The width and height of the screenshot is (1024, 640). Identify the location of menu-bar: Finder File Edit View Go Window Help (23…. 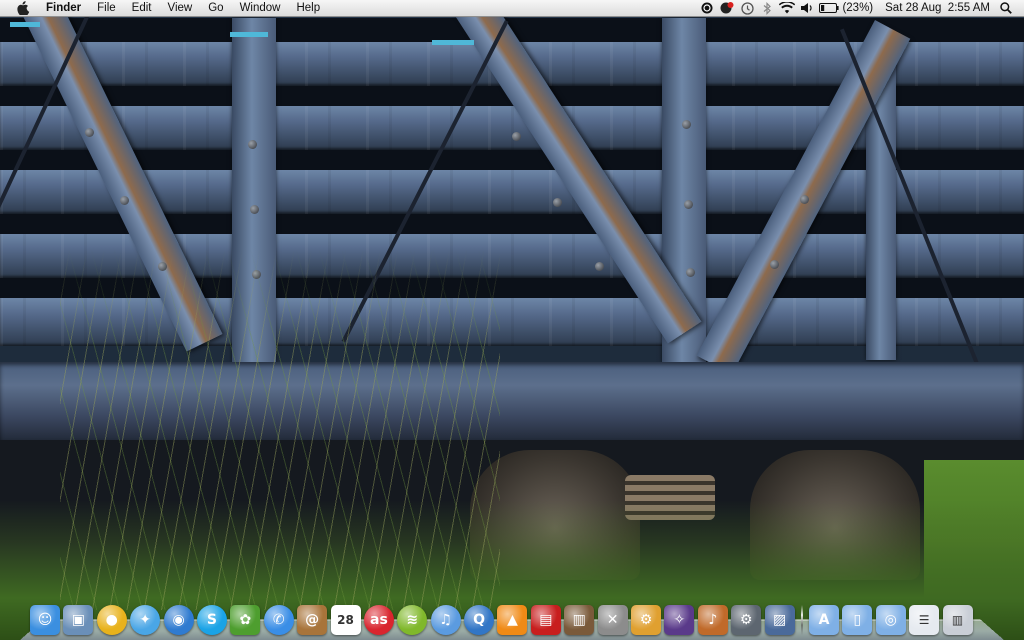
(512, 8).